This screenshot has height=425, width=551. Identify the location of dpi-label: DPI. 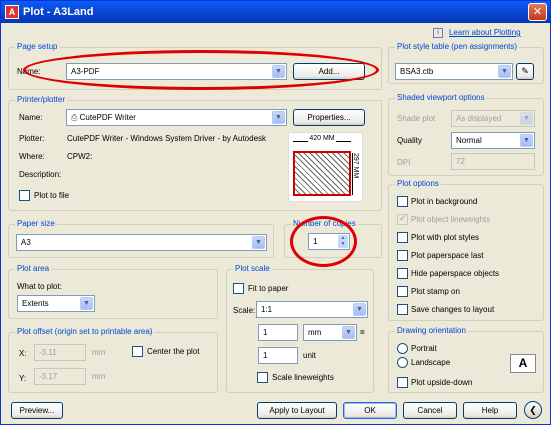
(404, 162).